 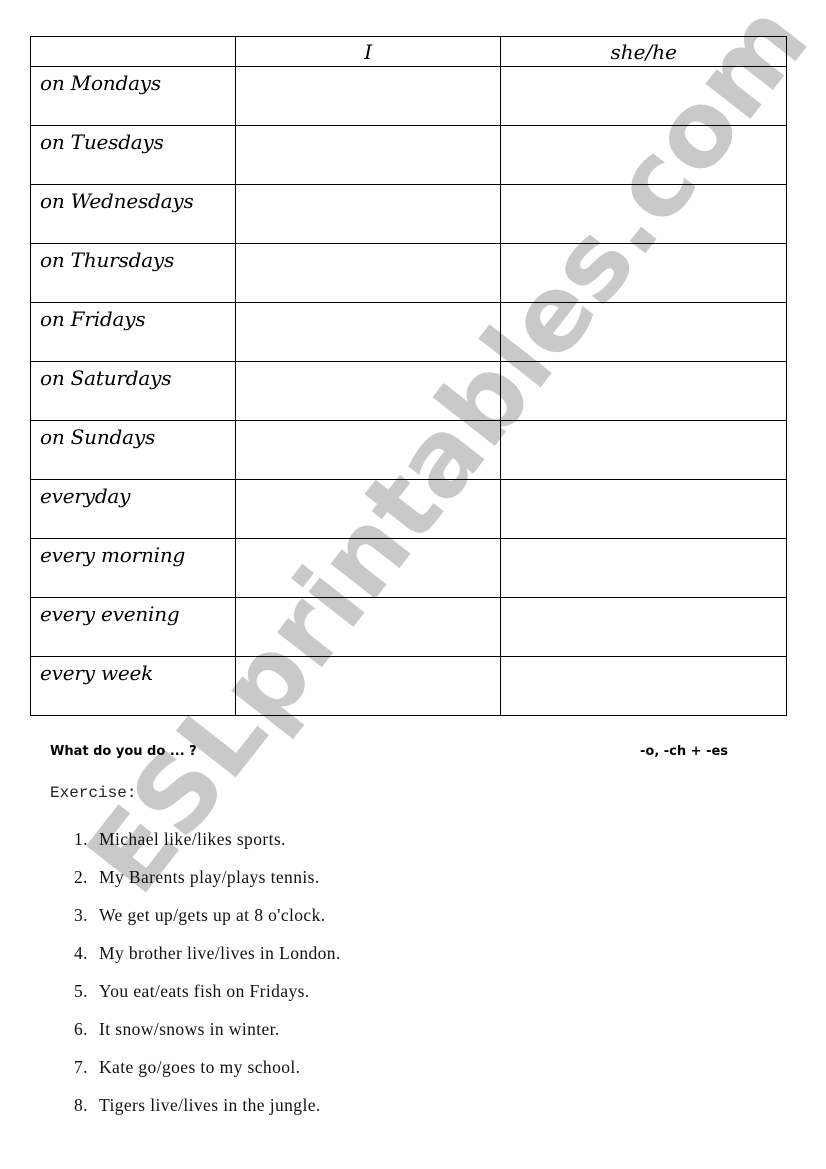 I want to click on table-row: on Tuesdays, so click(x=408, y=155).